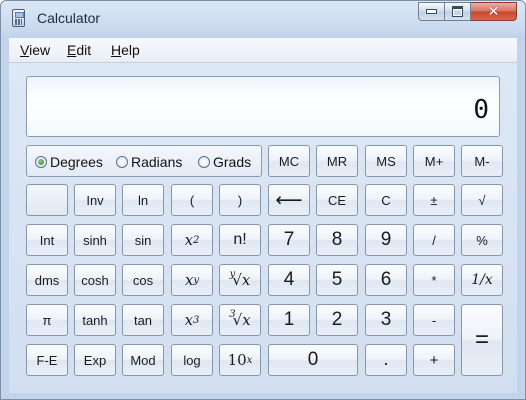  What do you see at coordinates (337, 161) in the screenshot?
I see `mr-button: MR` at bounding box center [337, 161].